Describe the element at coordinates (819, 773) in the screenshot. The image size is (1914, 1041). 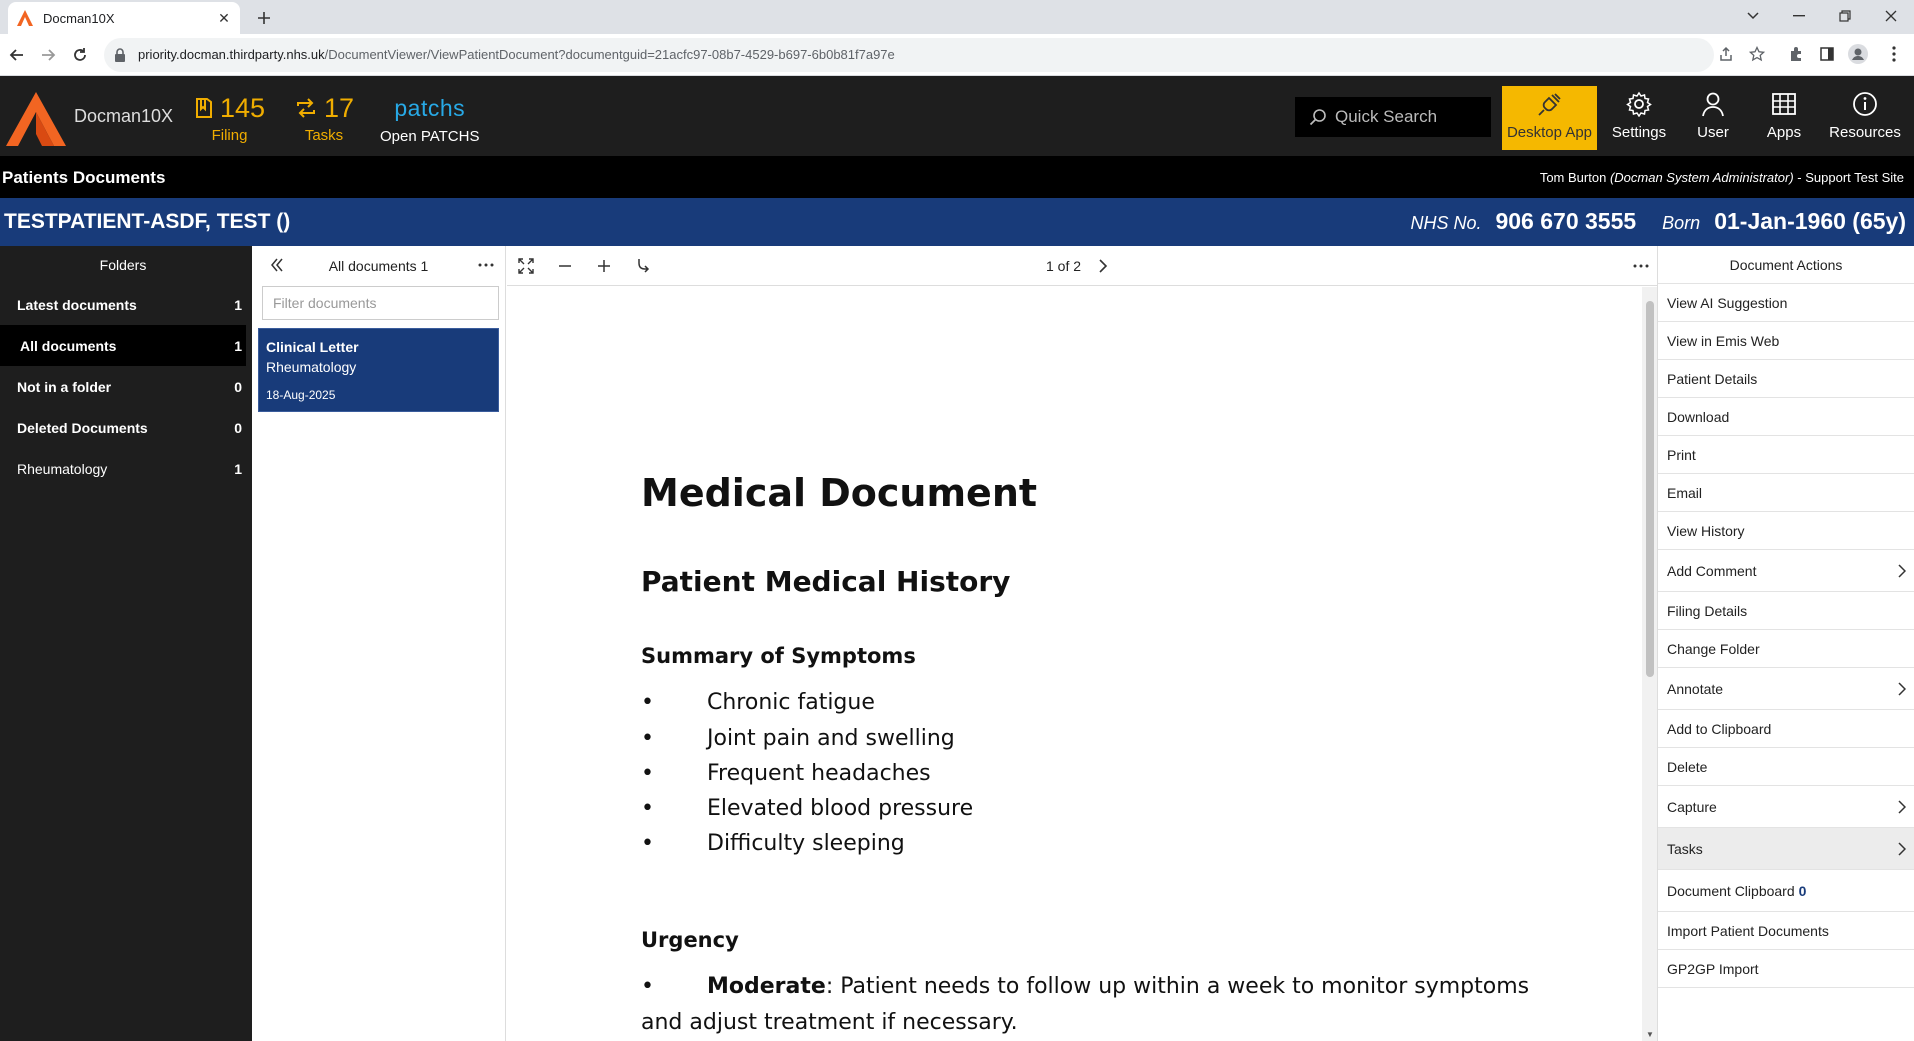
I see `symptom-text: Frequent headaches` at that location.